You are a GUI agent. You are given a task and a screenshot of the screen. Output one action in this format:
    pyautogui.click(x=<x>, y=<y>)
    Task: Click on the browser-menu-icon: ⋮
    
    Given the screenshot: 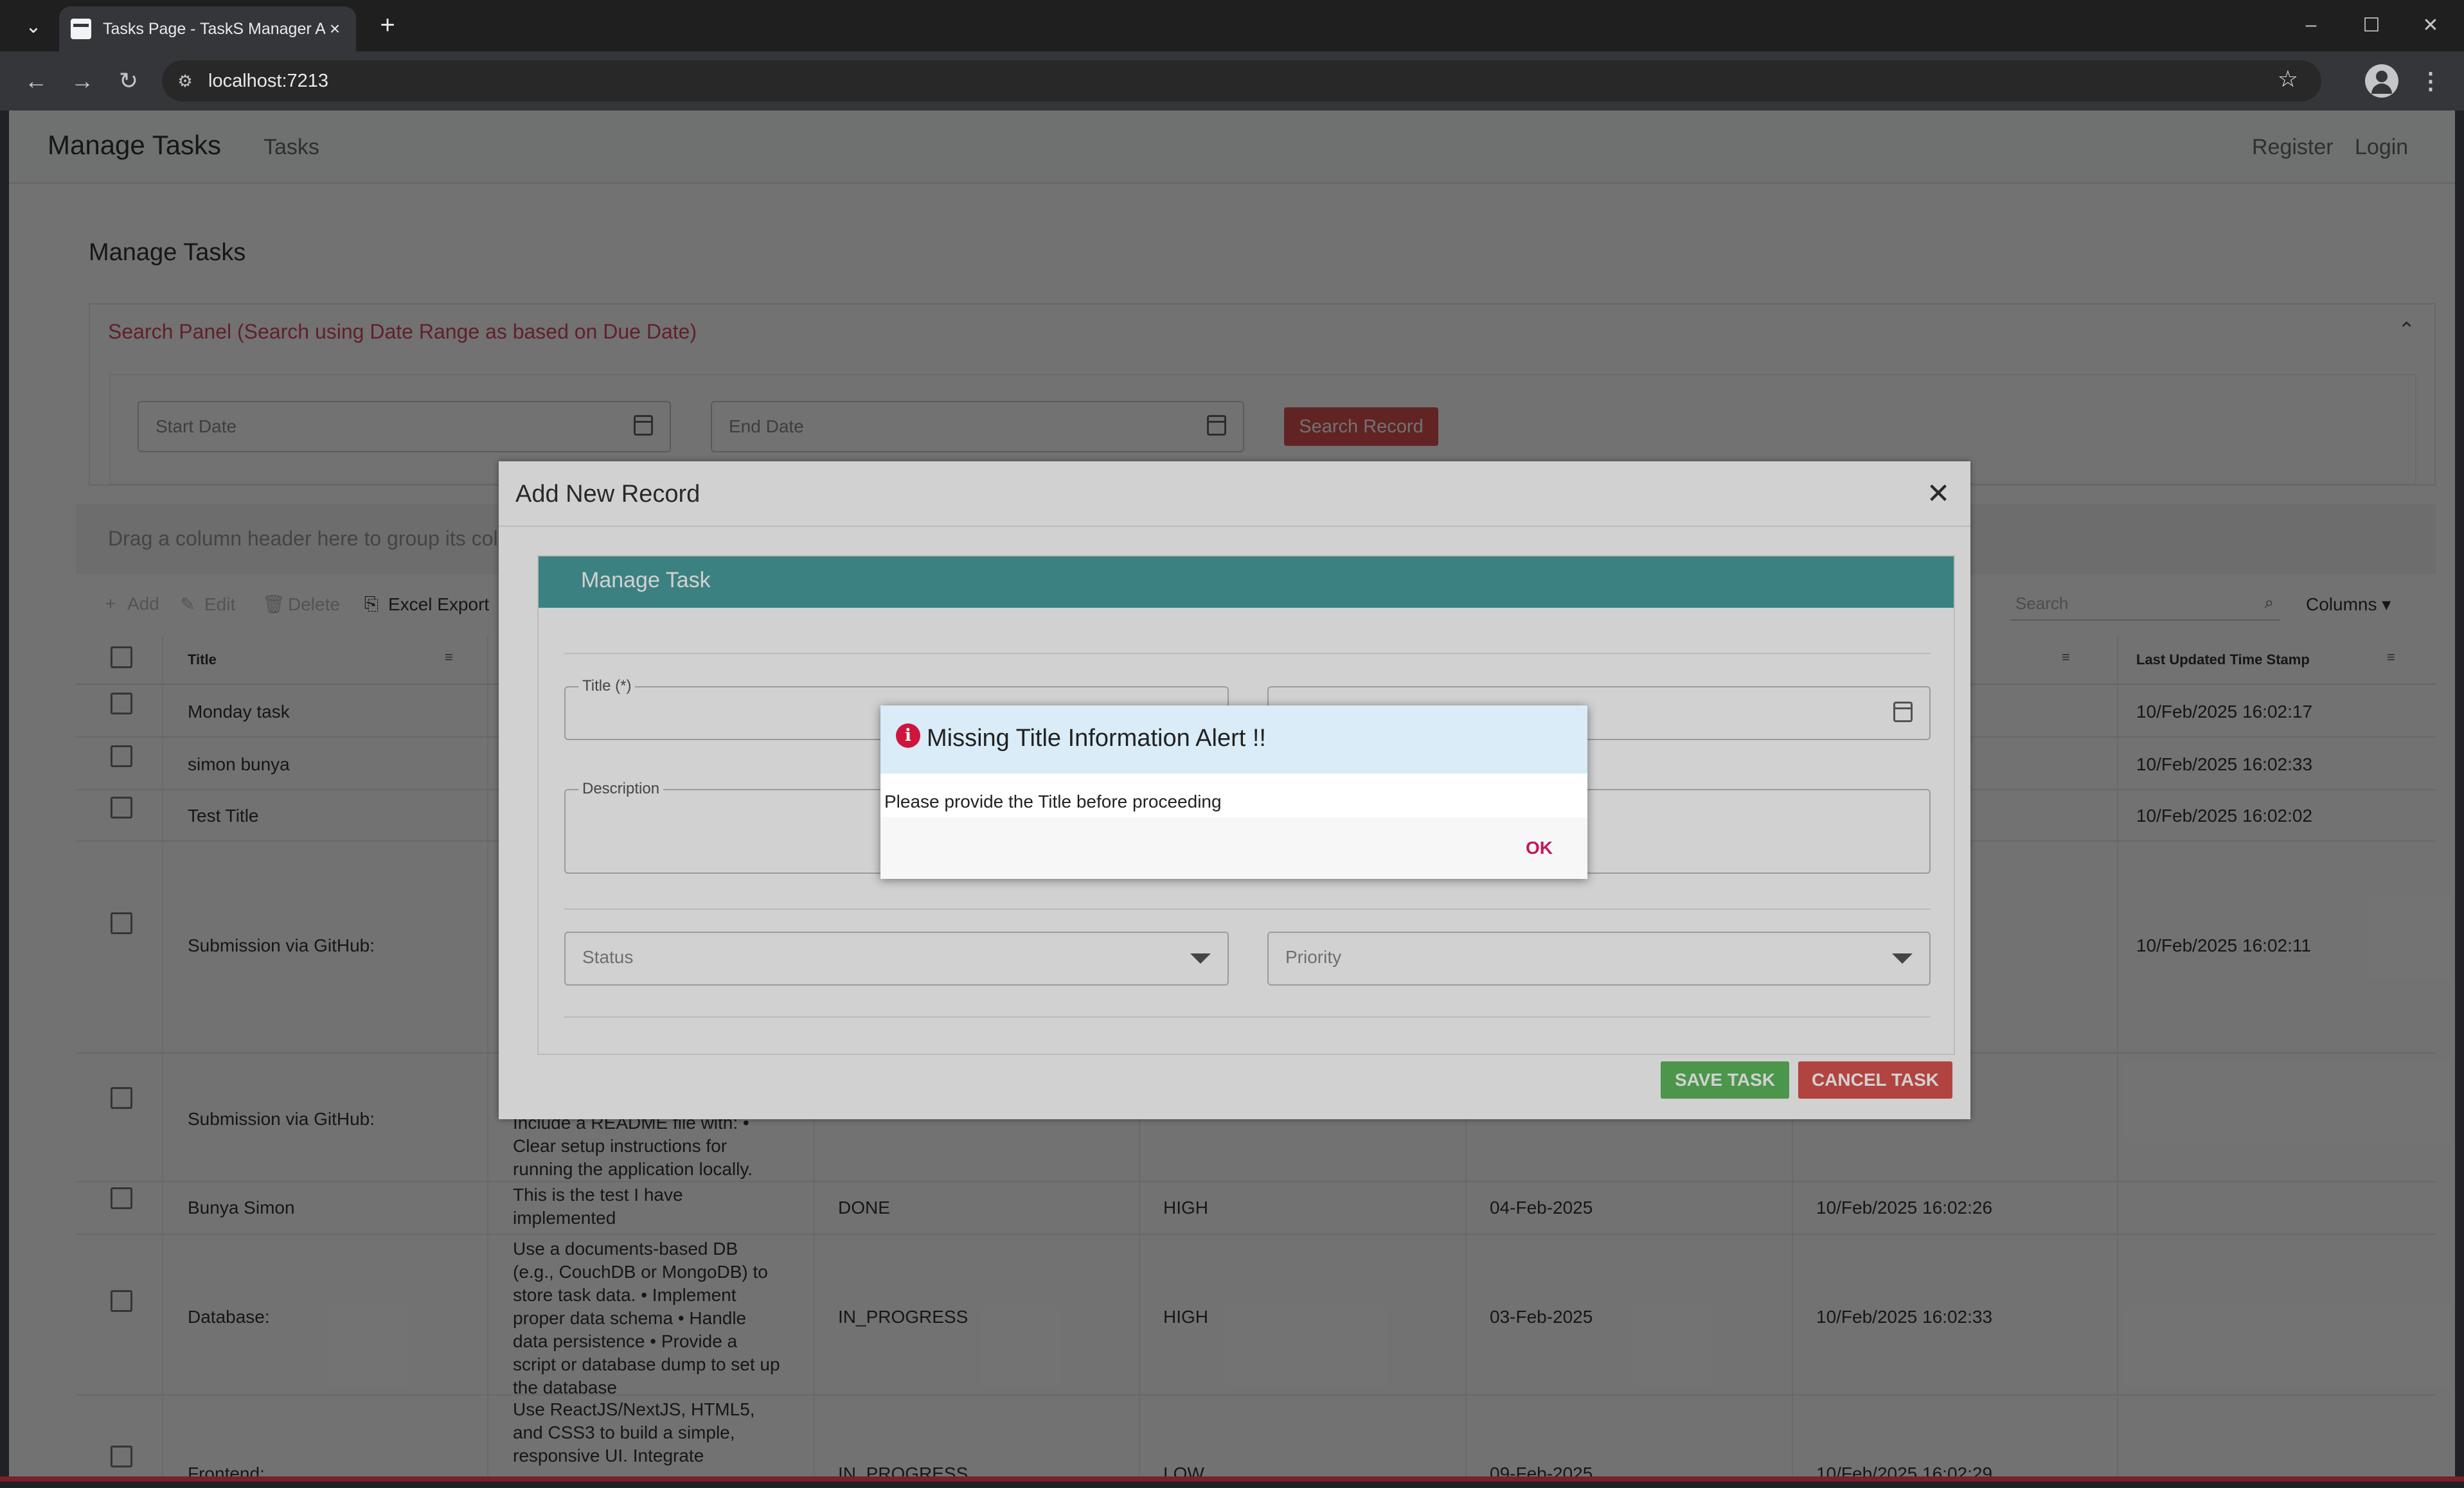 What is the action you would take?
    pyautogui.click(x=2430, y=81)
    